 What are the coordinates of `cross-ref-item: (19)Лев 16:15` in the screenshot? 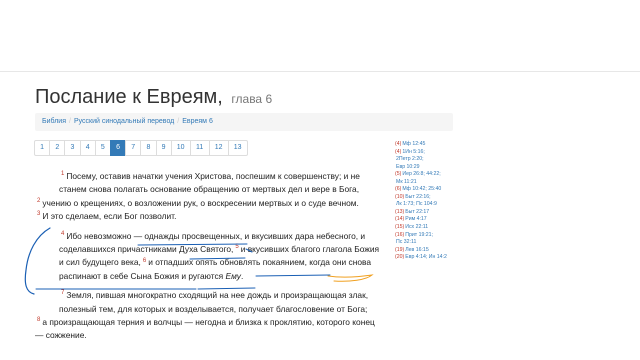 It's located at (435, 251).